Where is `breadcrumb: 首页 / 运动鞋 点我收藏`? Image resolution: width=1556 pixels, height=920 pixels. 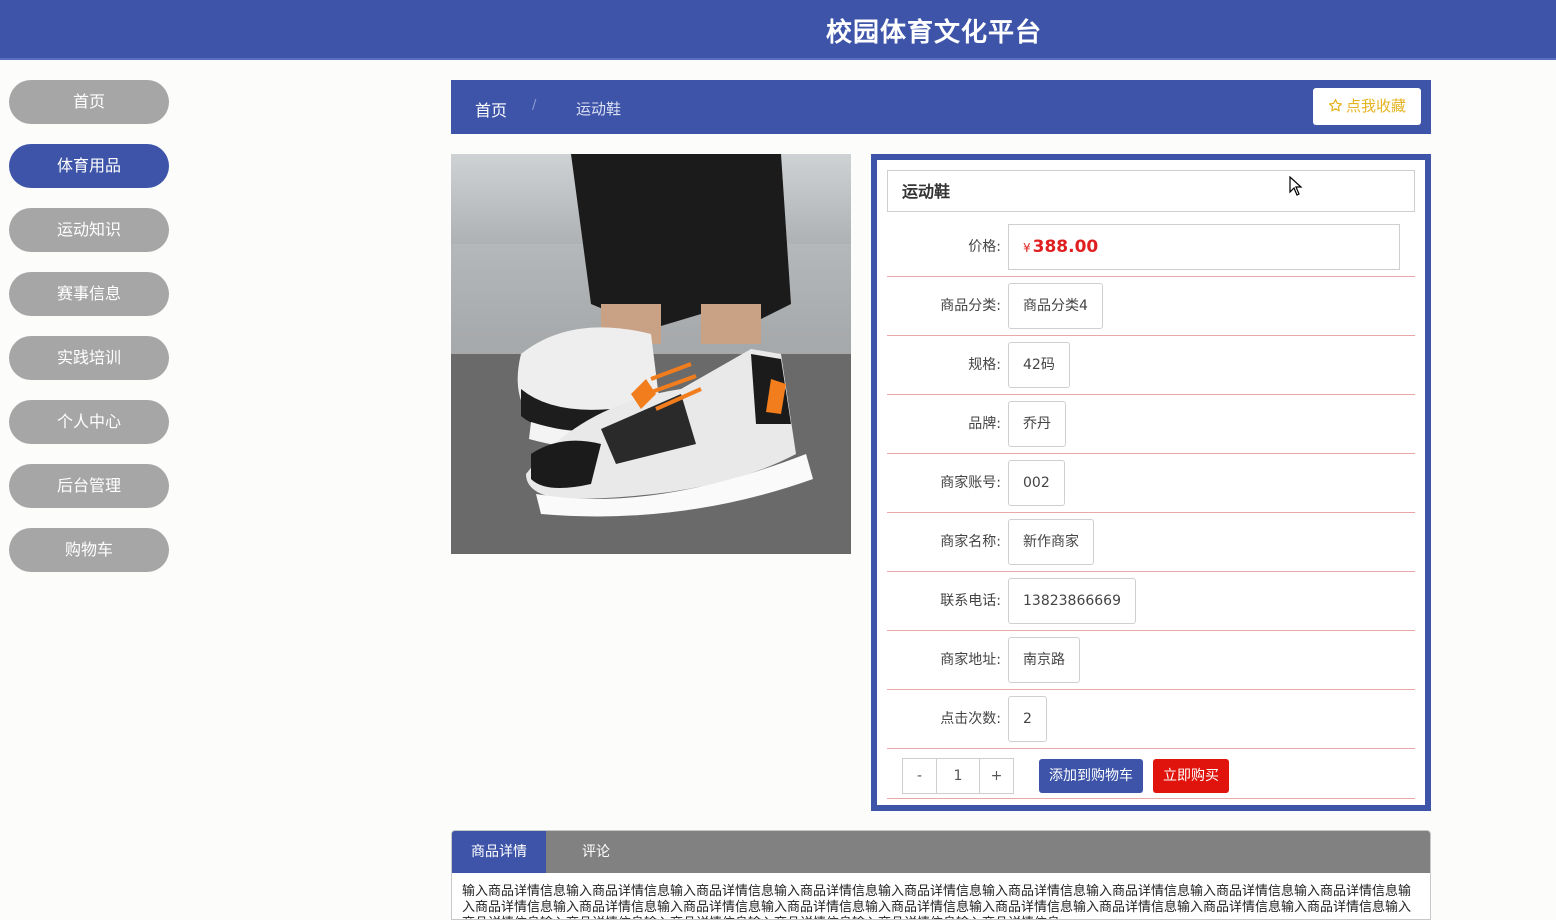 breadcrumb: 首页 / 运动鞋 点我收藏 is located at coordinates (941, 107).